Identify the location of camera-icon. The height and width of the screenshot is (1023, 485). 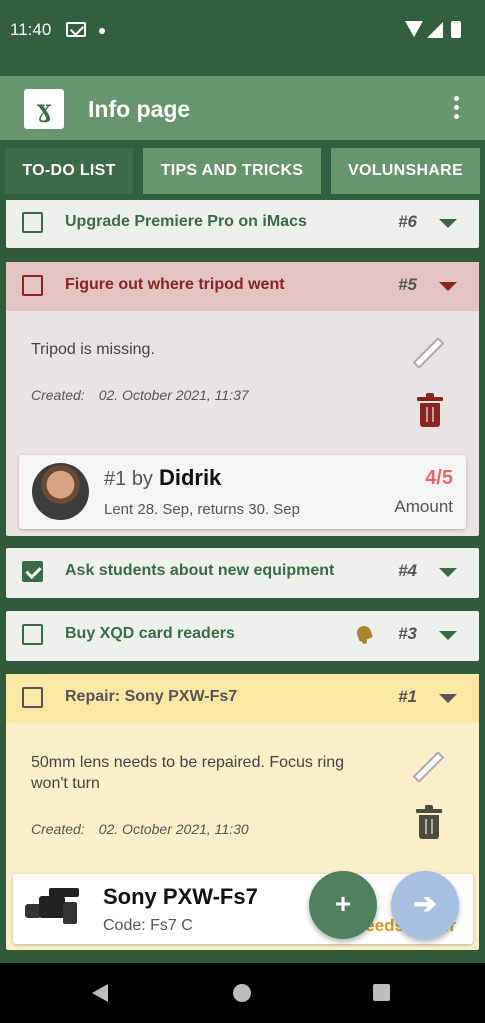
(56, 909).